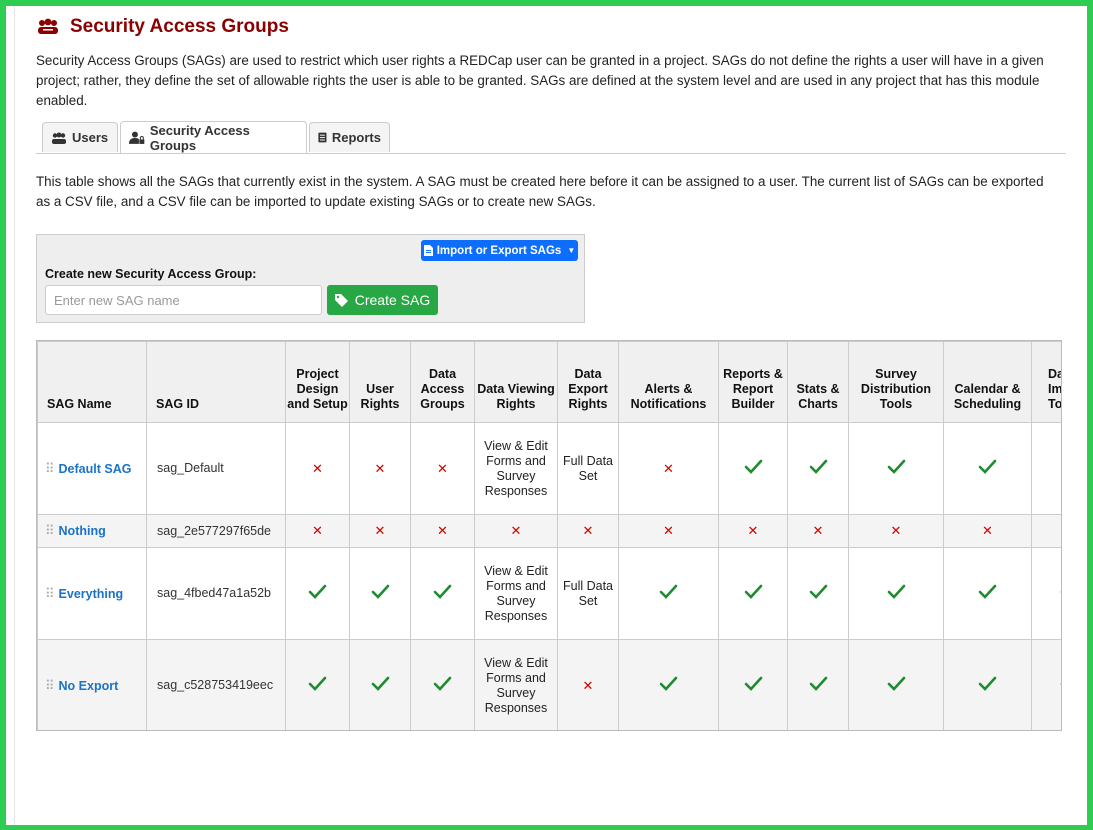  What do you see at coordinates (551, 27) in the screenshot?
I see `page-heading: Security Access Groups` at bounding box center [551, 27].